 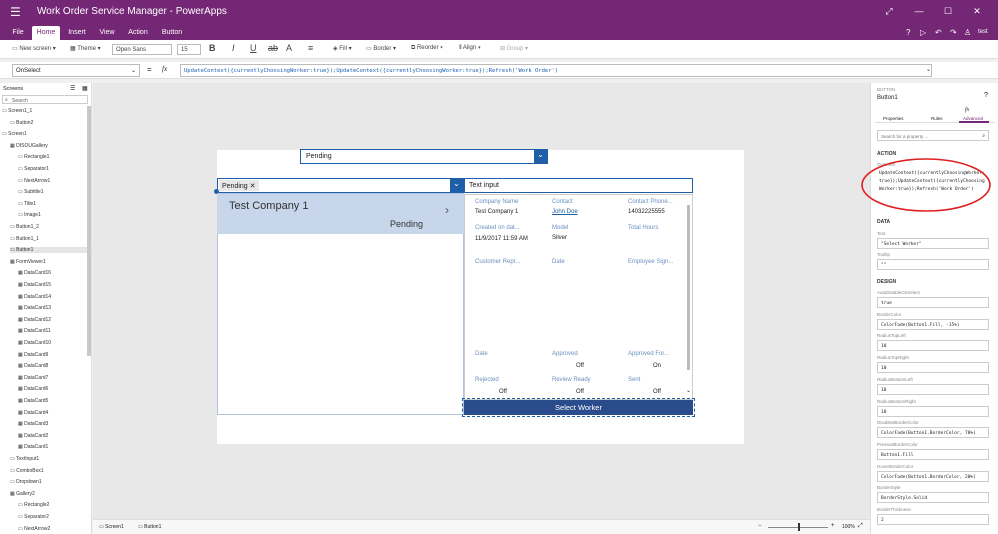 I want to click on text-input: Text input, so click(x=578, y=185).